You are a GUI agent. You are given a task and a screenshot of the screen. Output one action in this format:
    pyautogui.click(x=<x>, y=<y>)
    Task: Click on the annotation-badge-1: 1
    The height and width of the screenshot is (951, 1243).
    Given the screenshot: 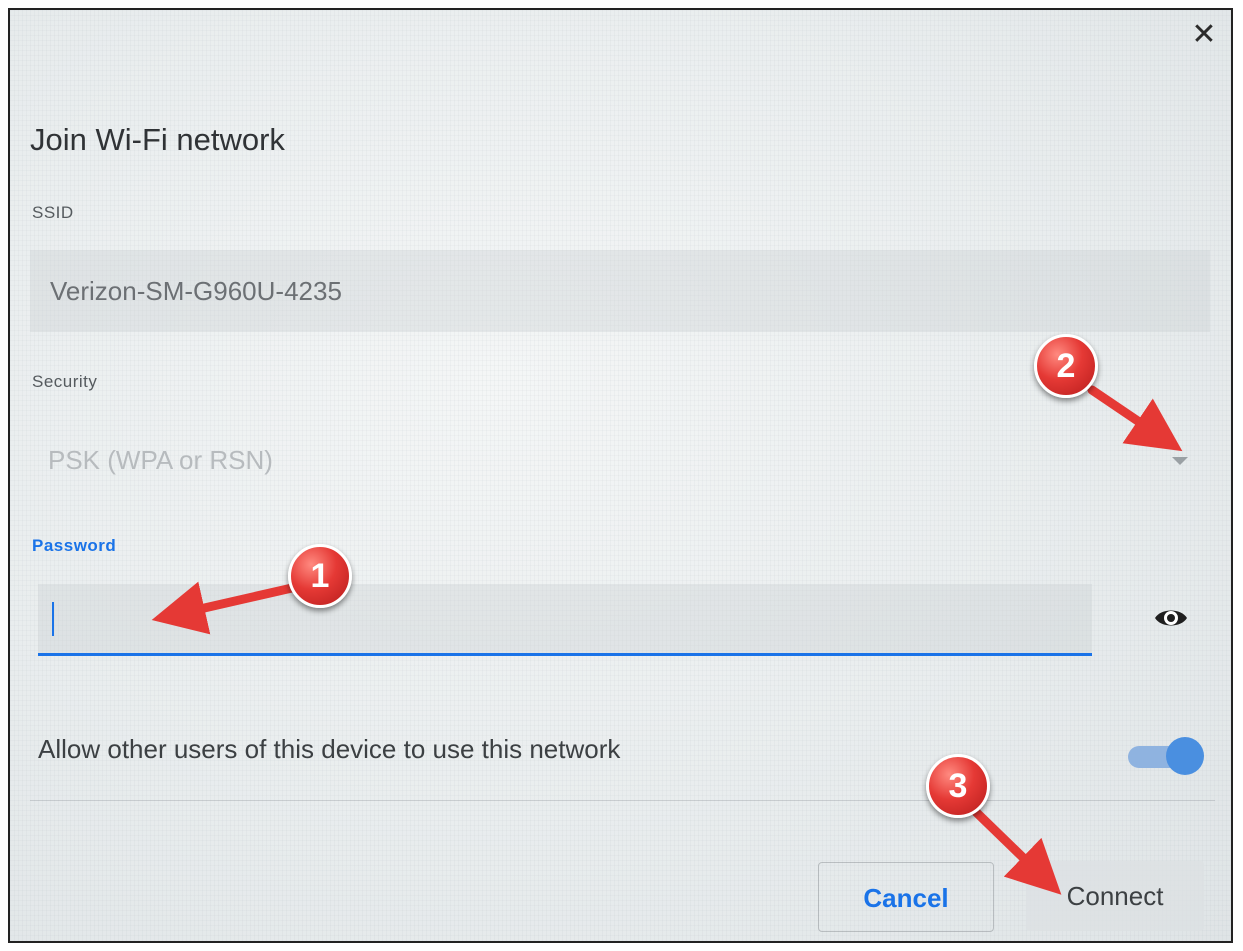 What is the action you would take?
    pyautogui.click(x=320, y=576)
    